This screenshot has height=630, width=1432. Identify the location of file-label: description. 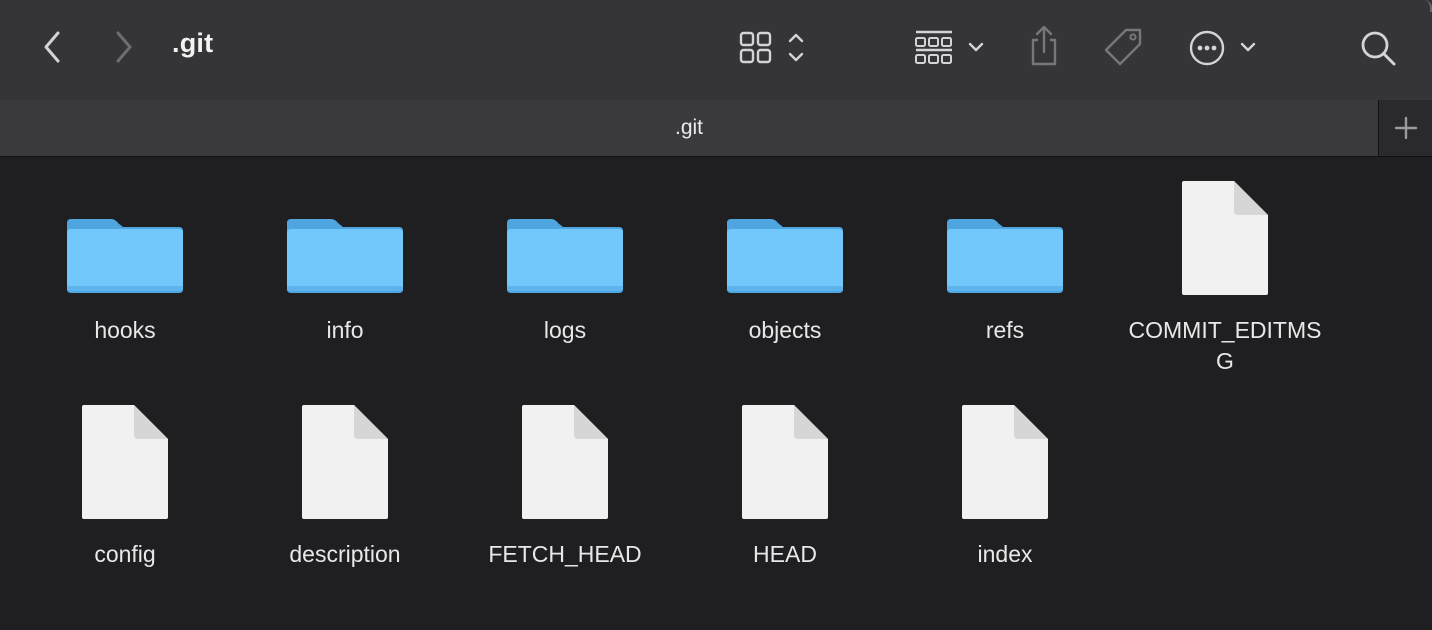
(345, 554).